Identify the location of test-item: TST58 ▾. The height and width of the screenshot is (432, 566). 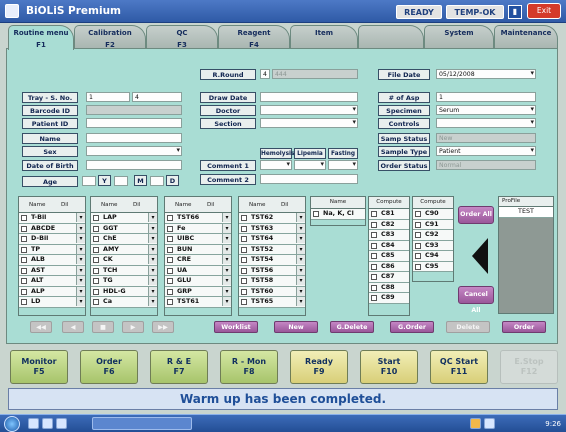
(272, 281).